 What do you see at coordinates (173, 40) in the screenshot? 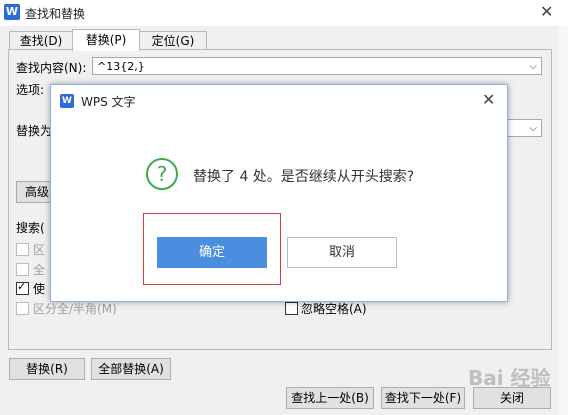
I see `tab-goto: 定位(G)` at bounding box center [173, 40].